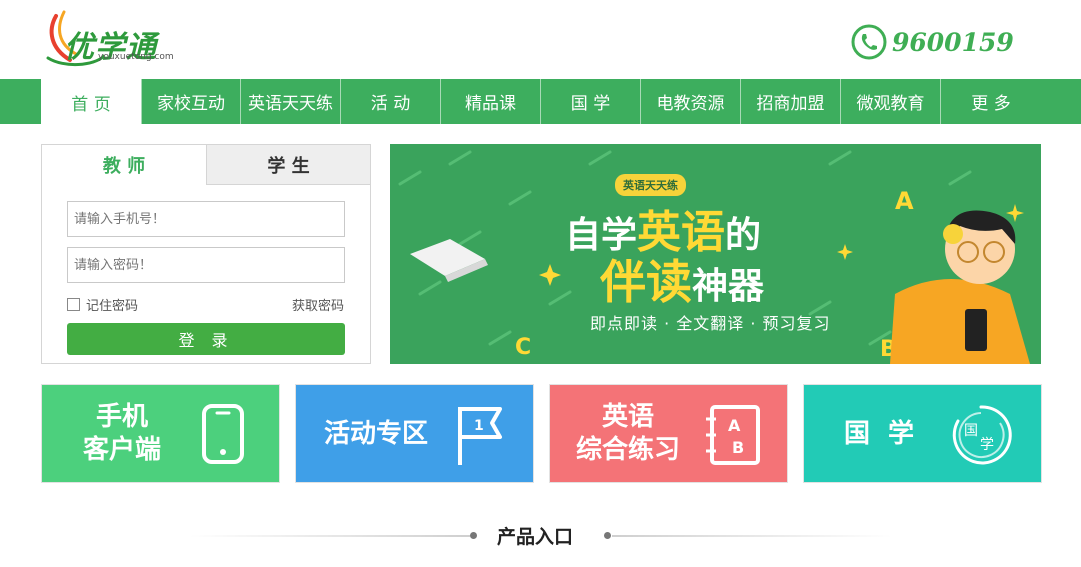  Describe the element at coordinates (991, 101) in the screenshot. I see `nav-item-more: 更 多` at that location.